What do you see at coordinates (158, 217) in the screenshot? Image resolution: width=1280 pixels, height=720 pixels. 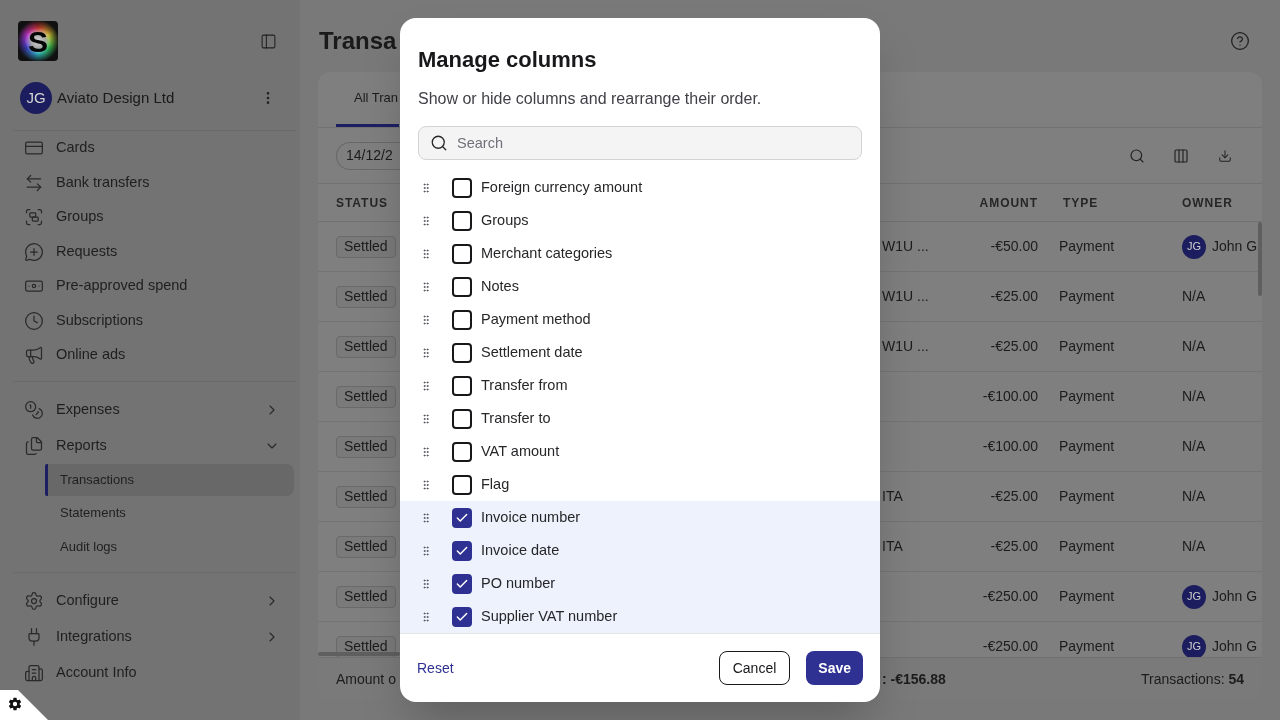 I see `sidebar-item: Groups` at bounding box center [158, 217].